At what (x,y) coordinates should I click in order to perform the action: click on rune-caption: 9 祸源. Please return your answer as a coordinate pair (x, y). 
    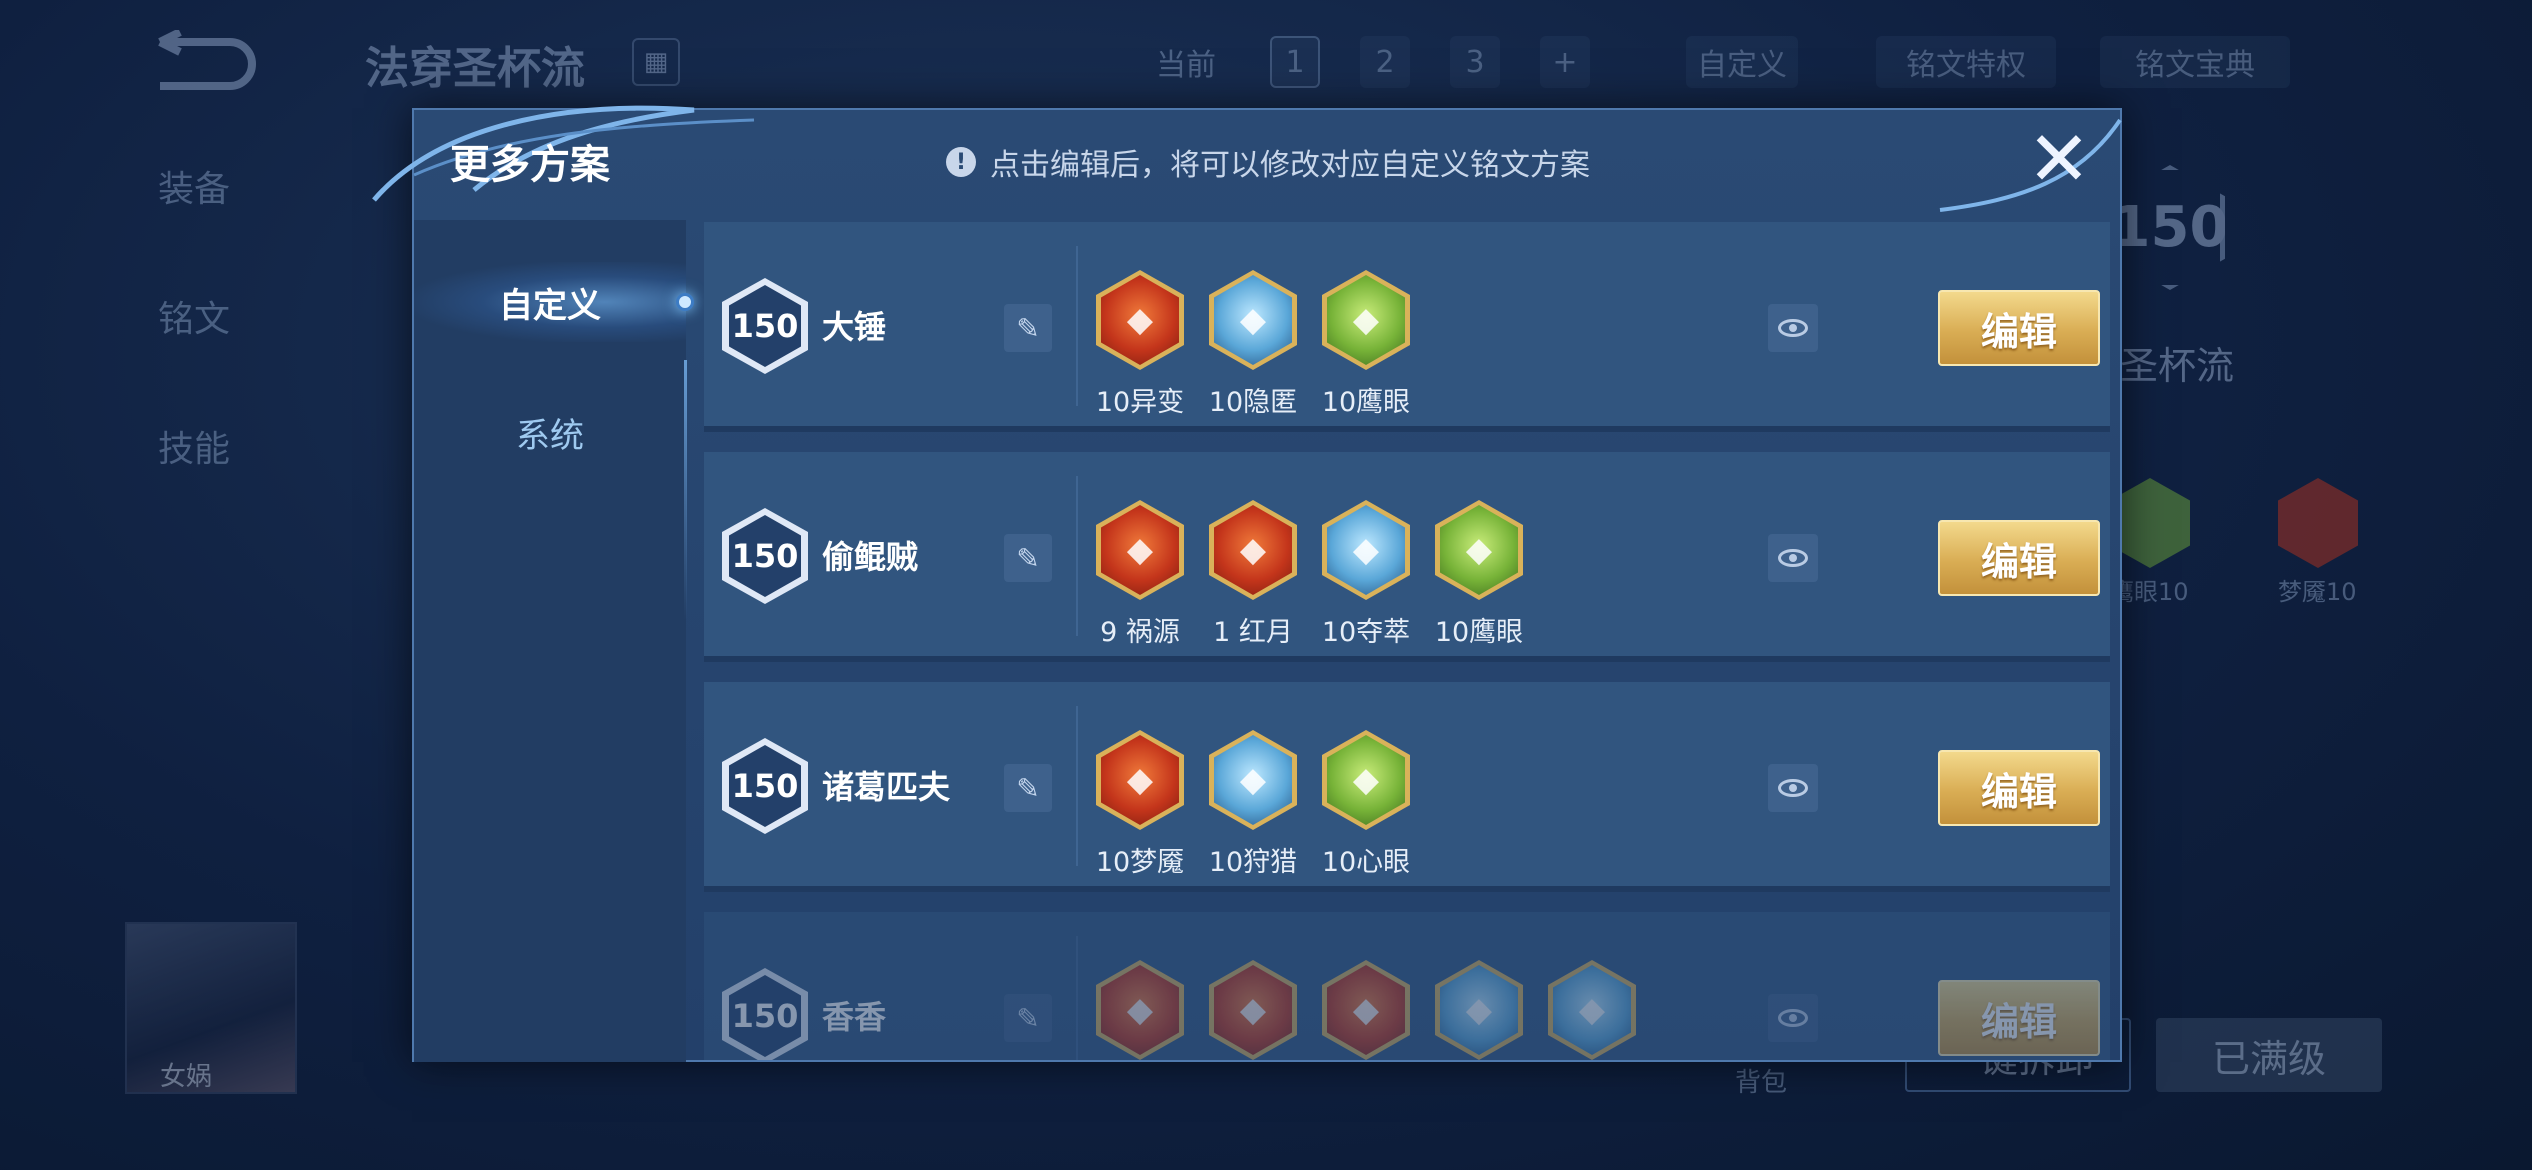
    Looking at the image, I should click on (1140, 632).